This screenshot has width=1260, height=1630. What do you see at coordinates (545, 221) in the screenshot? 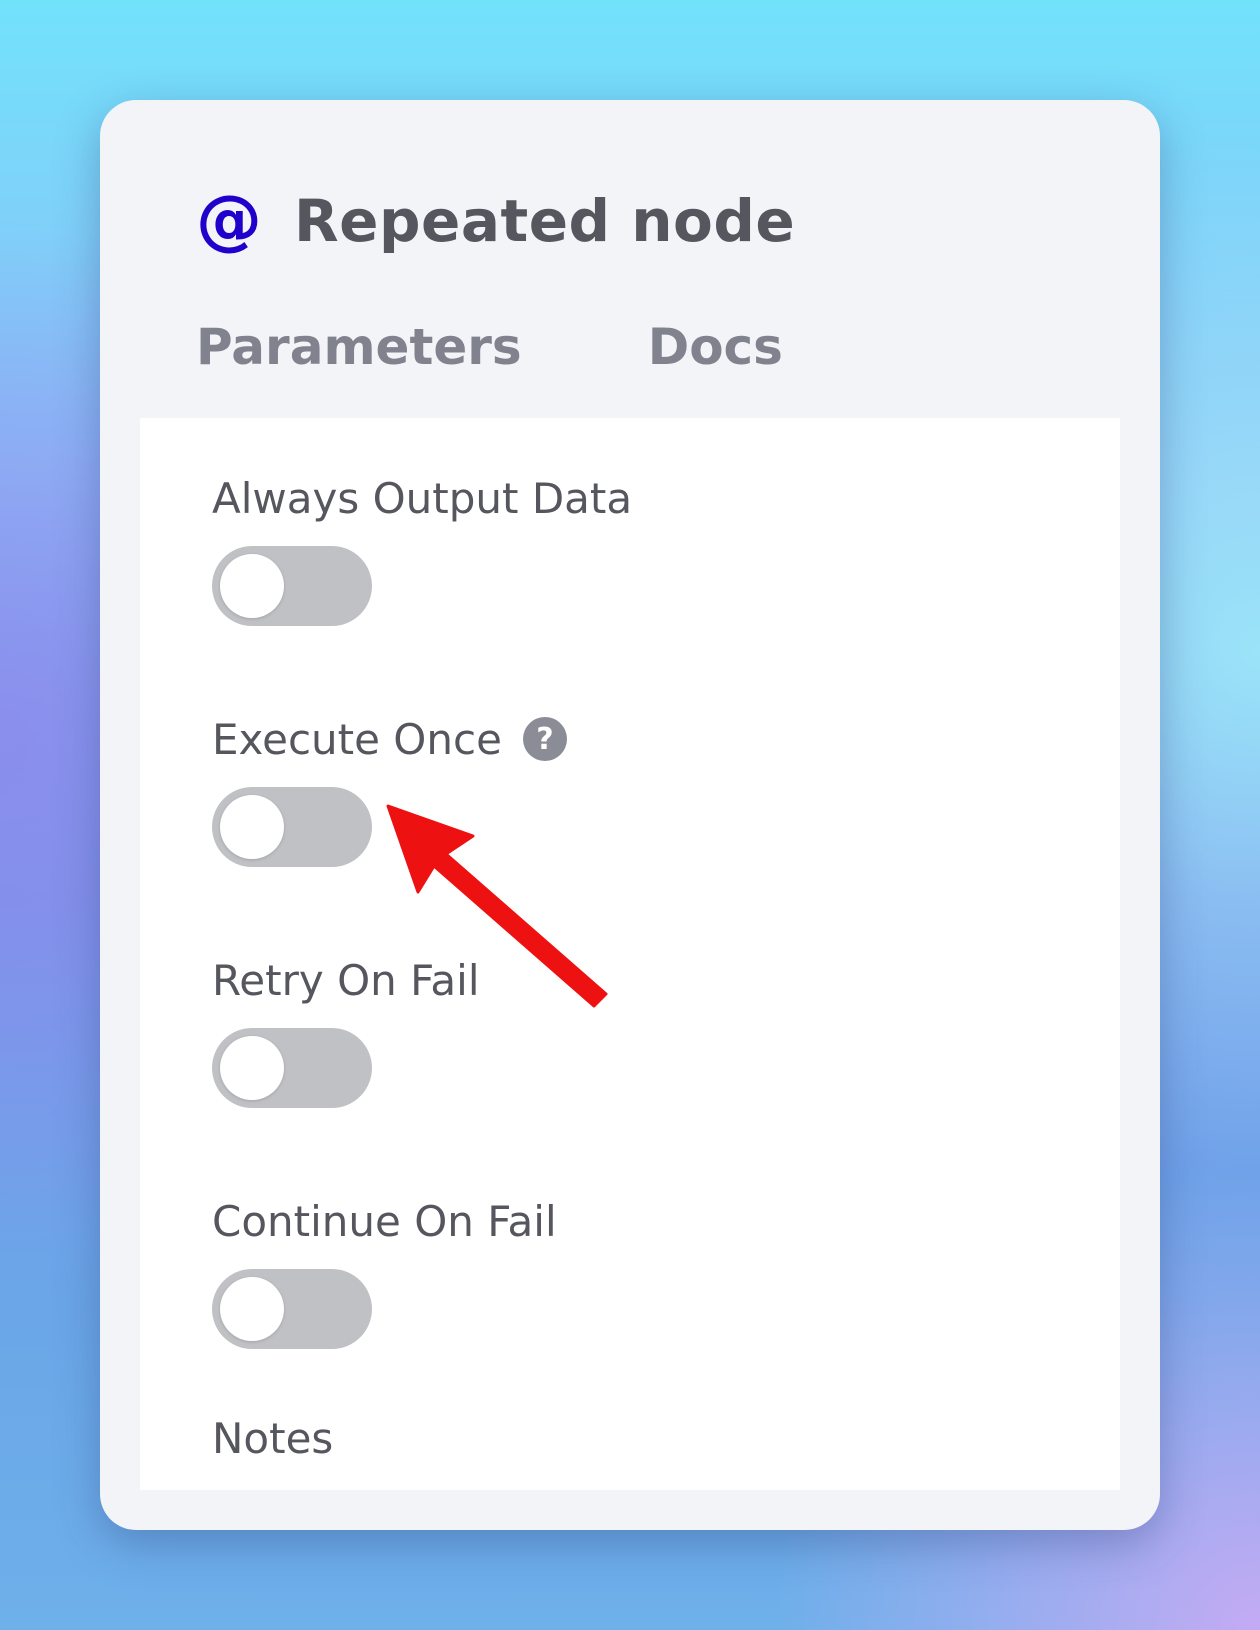
I see `node-title: Repeated node` at bounding box center [545, 221].